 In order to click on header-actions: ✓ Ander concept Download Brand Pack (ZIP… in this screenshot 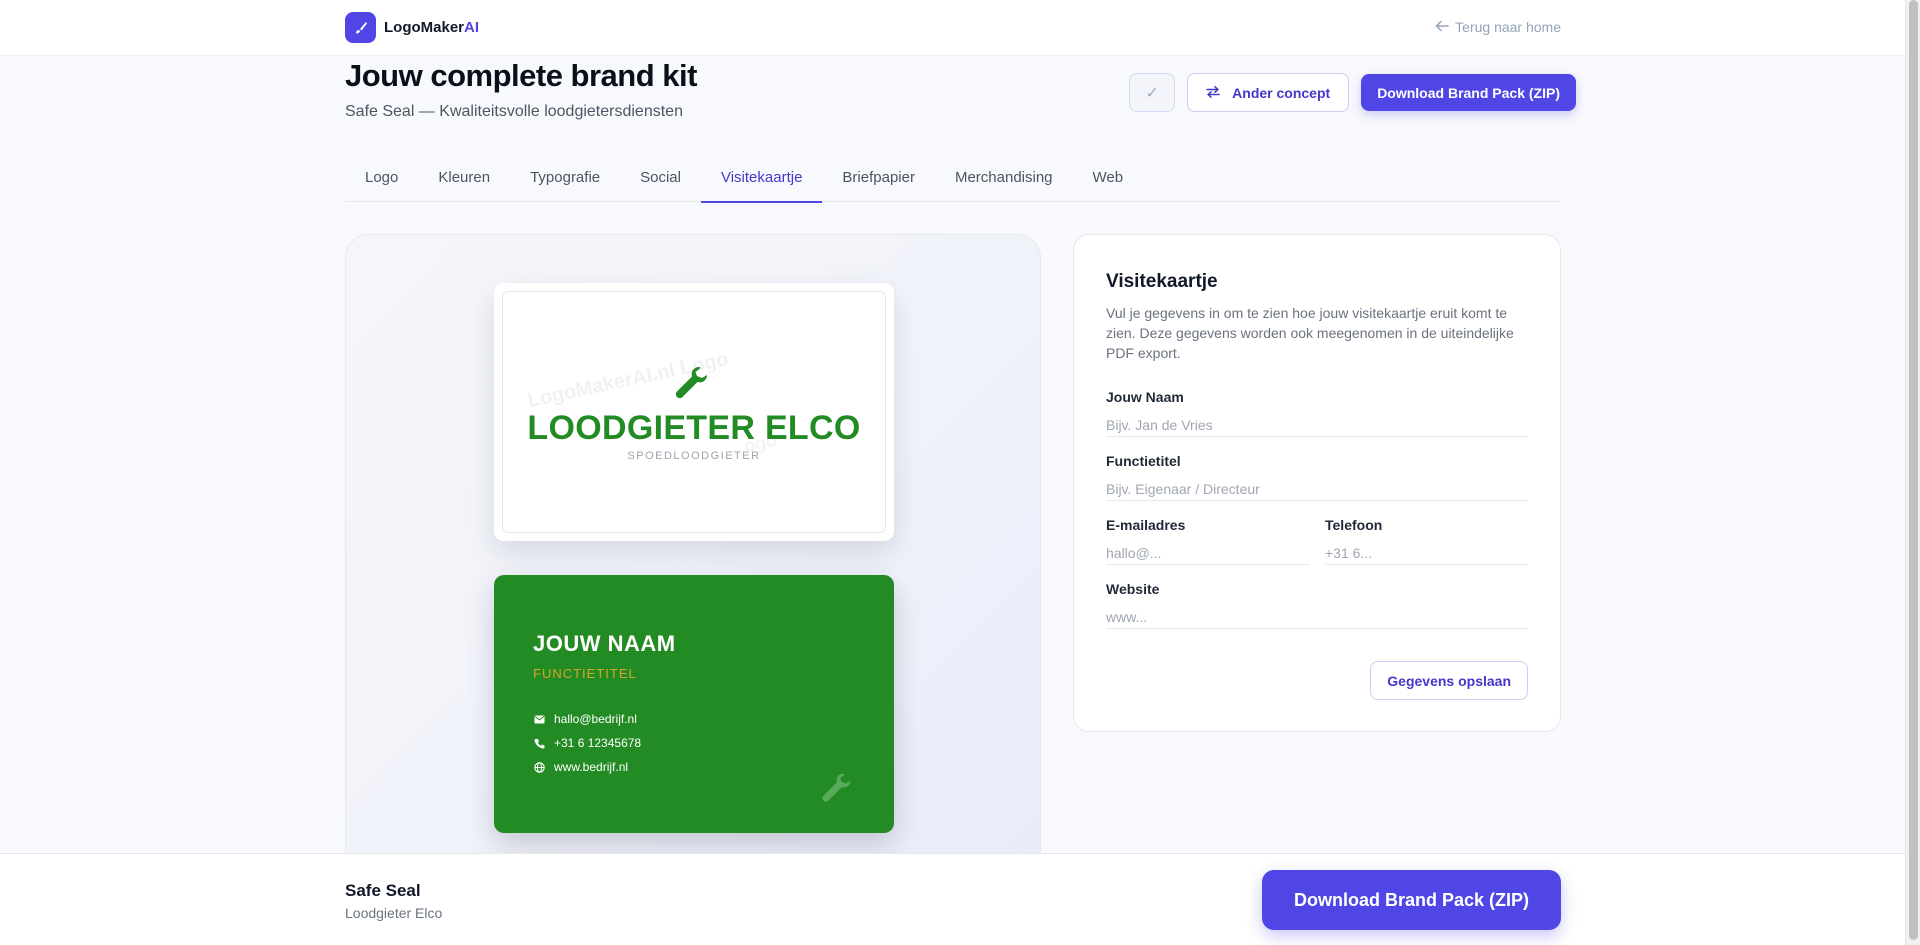, I will do `click(1352, 92)`.